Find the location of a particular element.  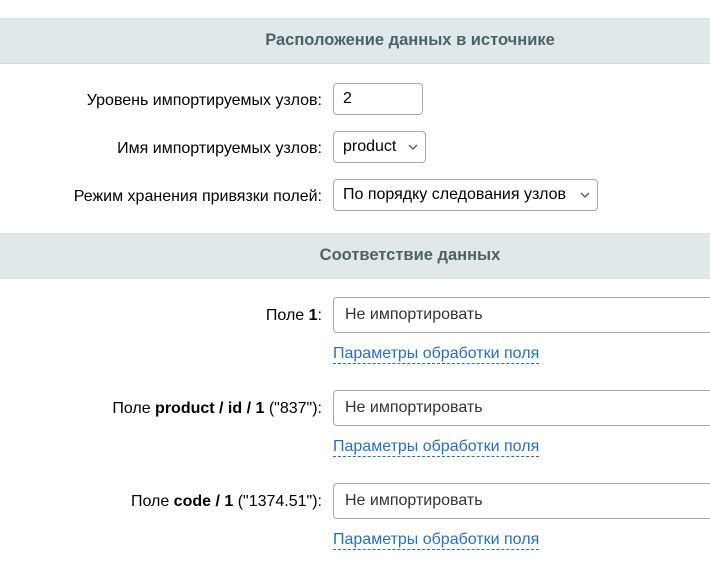

section-header-mapping: Соответствие данных is located at coordinates (355, 256).